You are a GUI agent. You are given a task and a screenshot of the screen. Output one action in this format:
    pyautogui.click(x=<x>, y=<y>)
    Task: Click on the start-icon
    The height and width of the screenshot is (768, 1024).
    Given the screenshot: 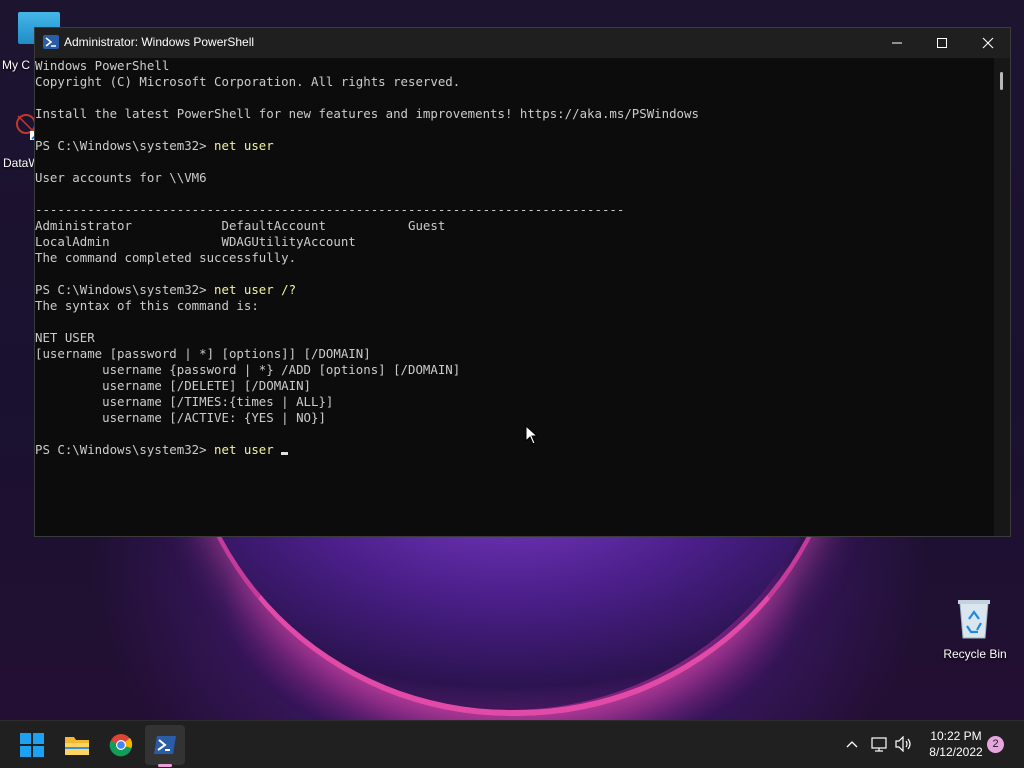 What is the action you would take?
    pyautogui.click(x=32, y=745)
    